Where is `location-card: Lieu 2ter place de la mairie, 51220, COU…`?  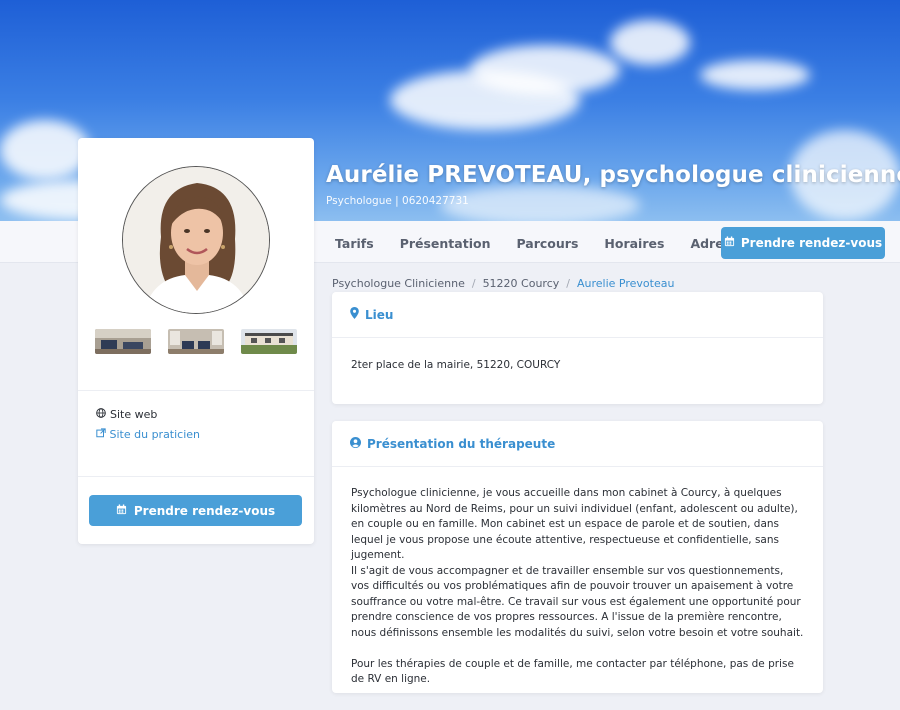 location-card: Lieu 2ter place de la mairie, 51220, COU… is located at coordinates (577, 348).